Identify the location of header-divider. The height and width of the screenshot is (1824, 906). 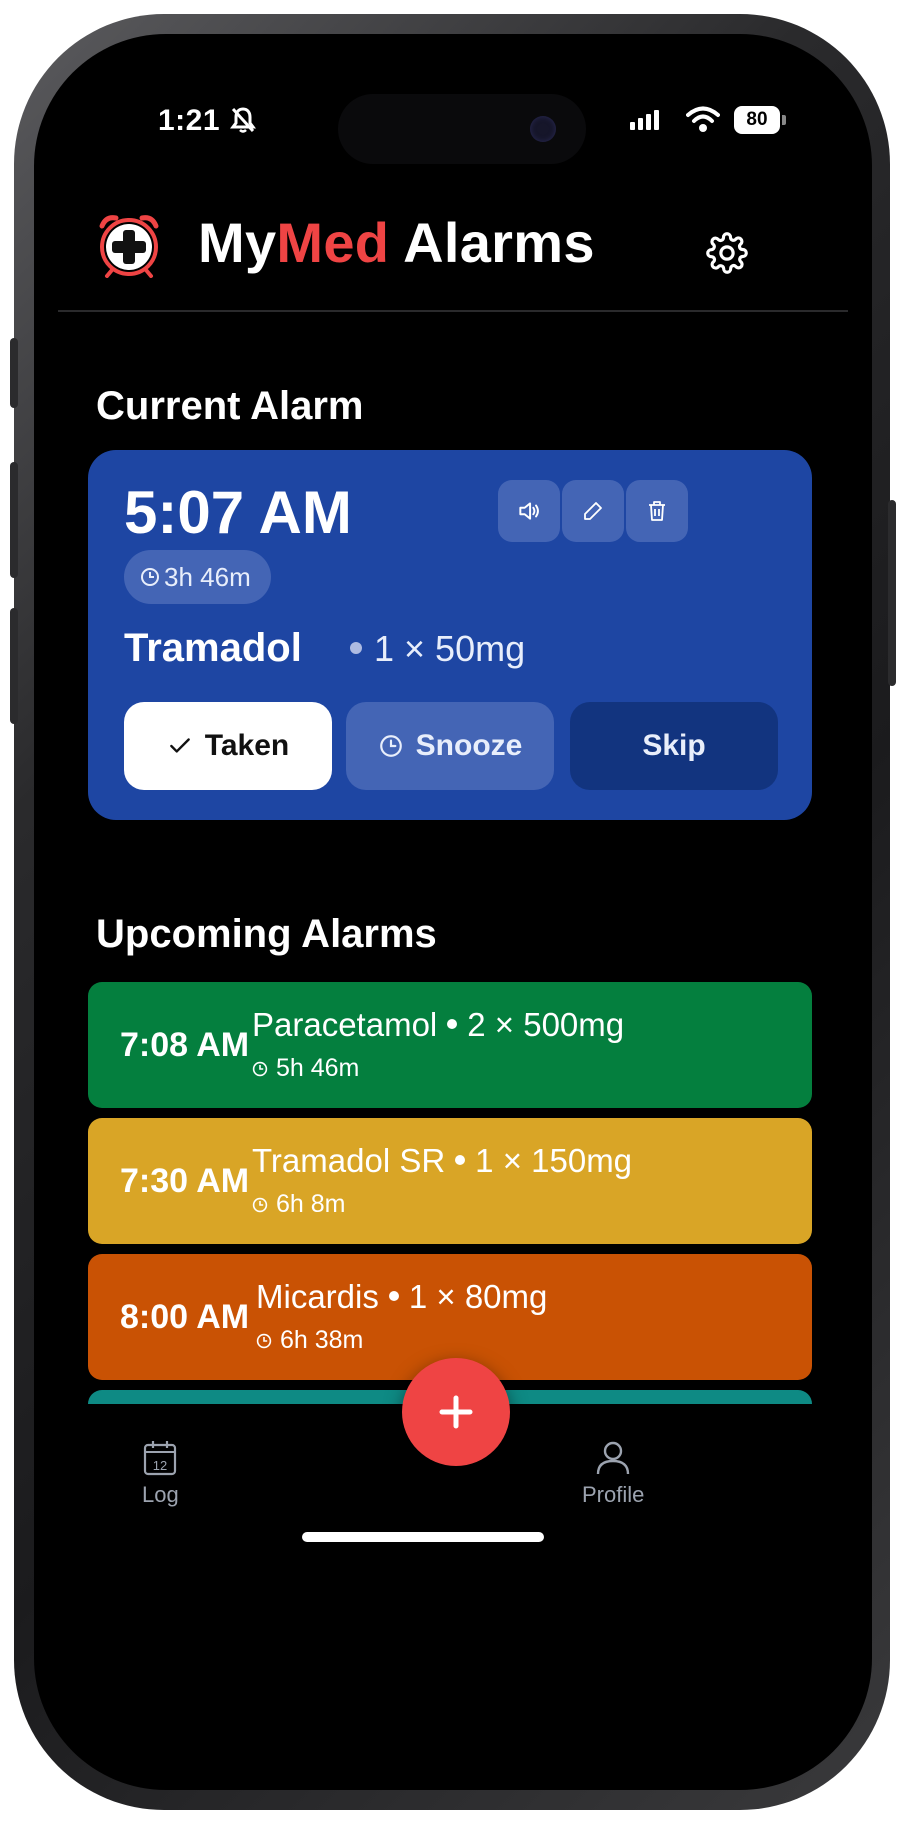
(453, 311).